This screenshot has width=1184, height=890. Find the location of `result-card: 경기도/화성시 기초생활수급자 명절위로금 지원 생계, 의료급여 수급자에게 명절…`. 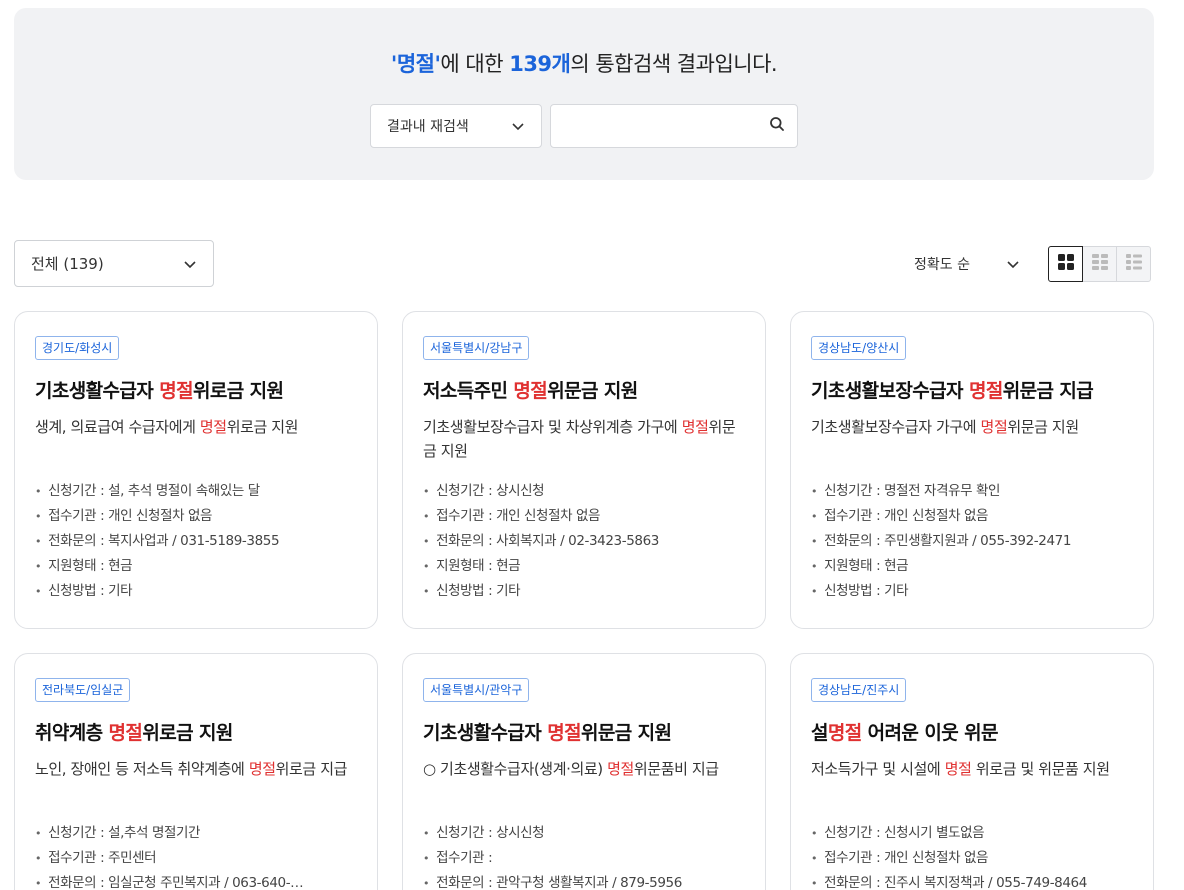

result-card: 경기도/화성시 기초생활수급자 명절위로금 지원 생계, 의료급여 수급자에게 명절… is located at coordinates (196, 470).